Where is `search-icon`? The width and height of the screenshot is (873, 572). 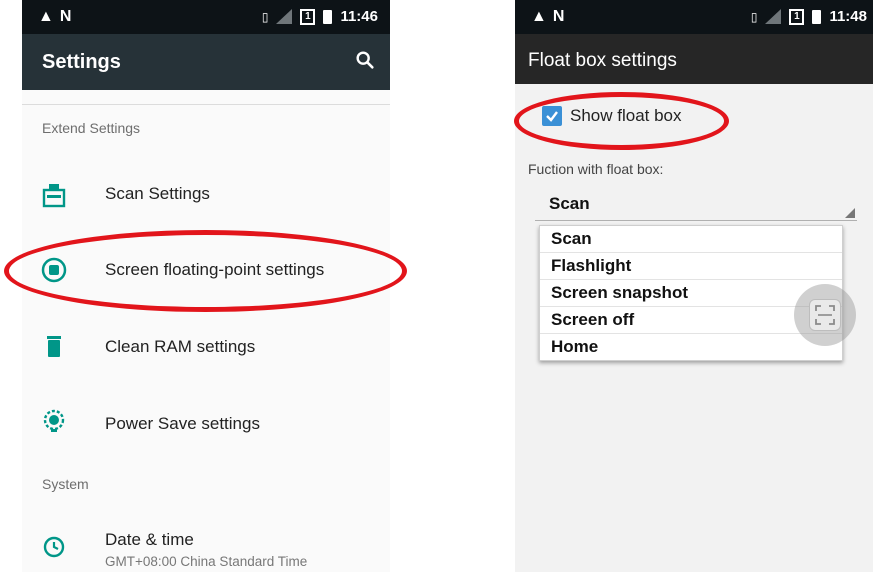 search-icon is located at coordinates (365, 60).